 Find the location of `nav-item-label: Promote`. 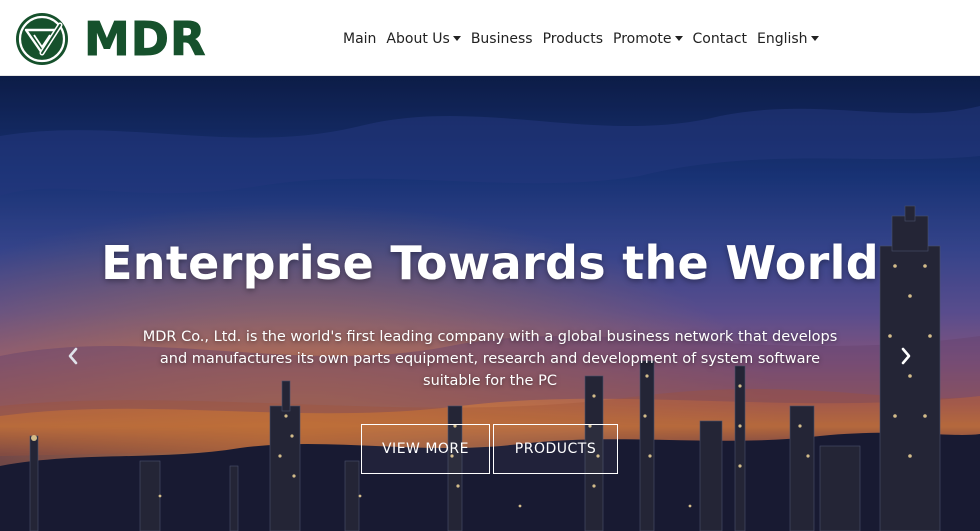

nav-item-label: Promote is located at coordinates (642, 39).